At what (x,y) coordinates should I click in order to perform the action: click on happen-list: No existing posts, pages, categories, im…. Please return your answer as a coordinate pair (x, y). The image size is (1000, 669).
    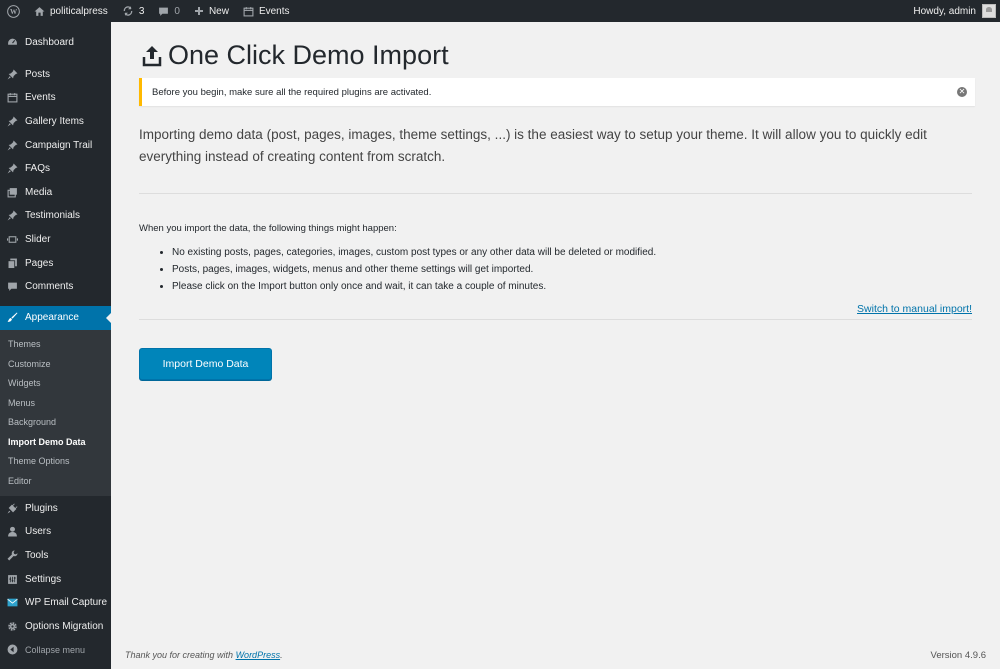
    Looking at the image, I should click on (407, 269).